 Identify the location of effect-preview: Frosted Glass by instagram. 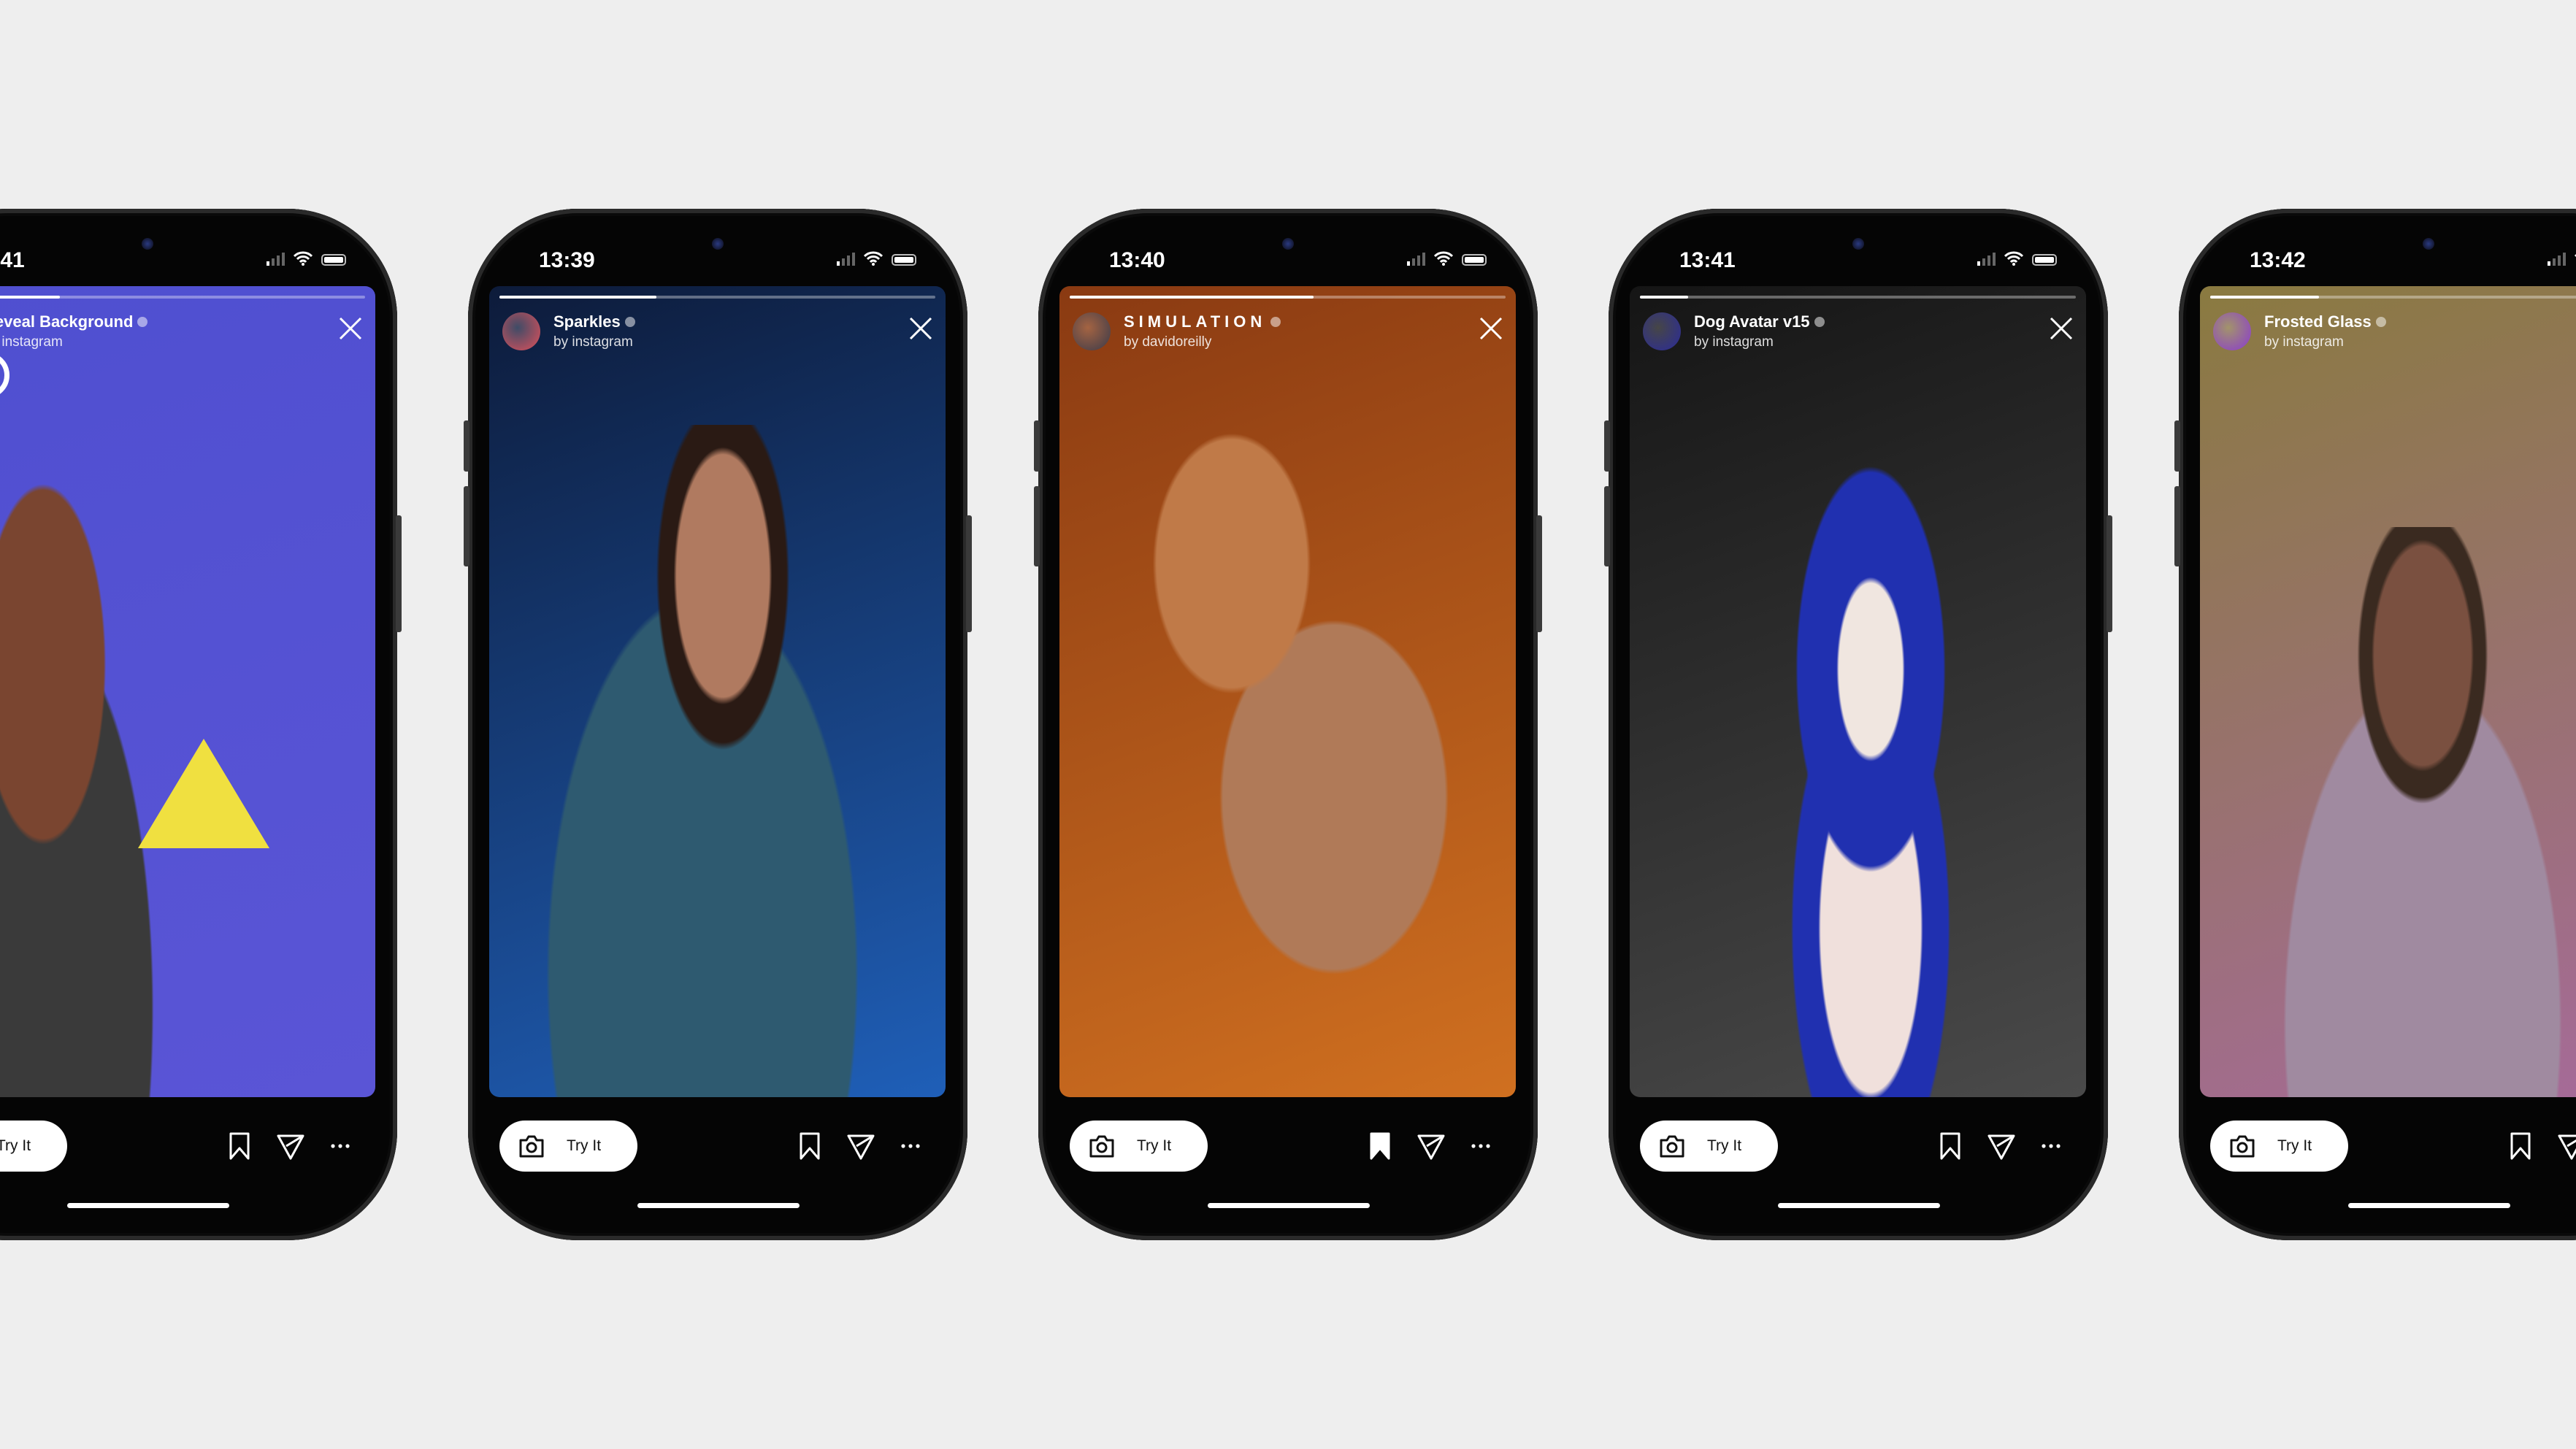
(2388, 692).